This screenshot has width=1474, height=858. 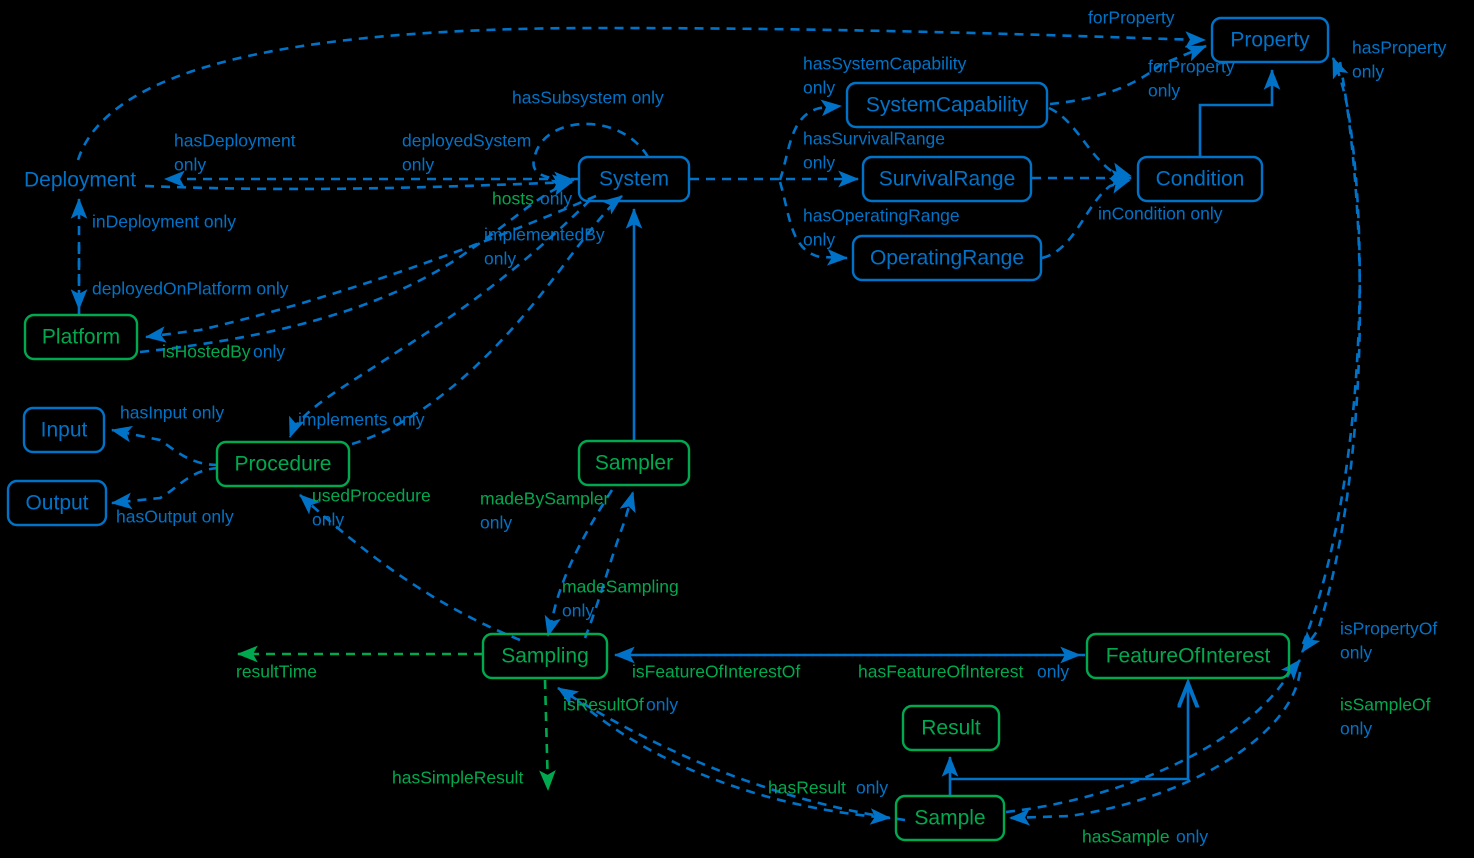 What do you see at coordinates (1368, 72) in the screenshot?
I see `edge-label-has-property-only: only` at bounding box center [1368, 72].